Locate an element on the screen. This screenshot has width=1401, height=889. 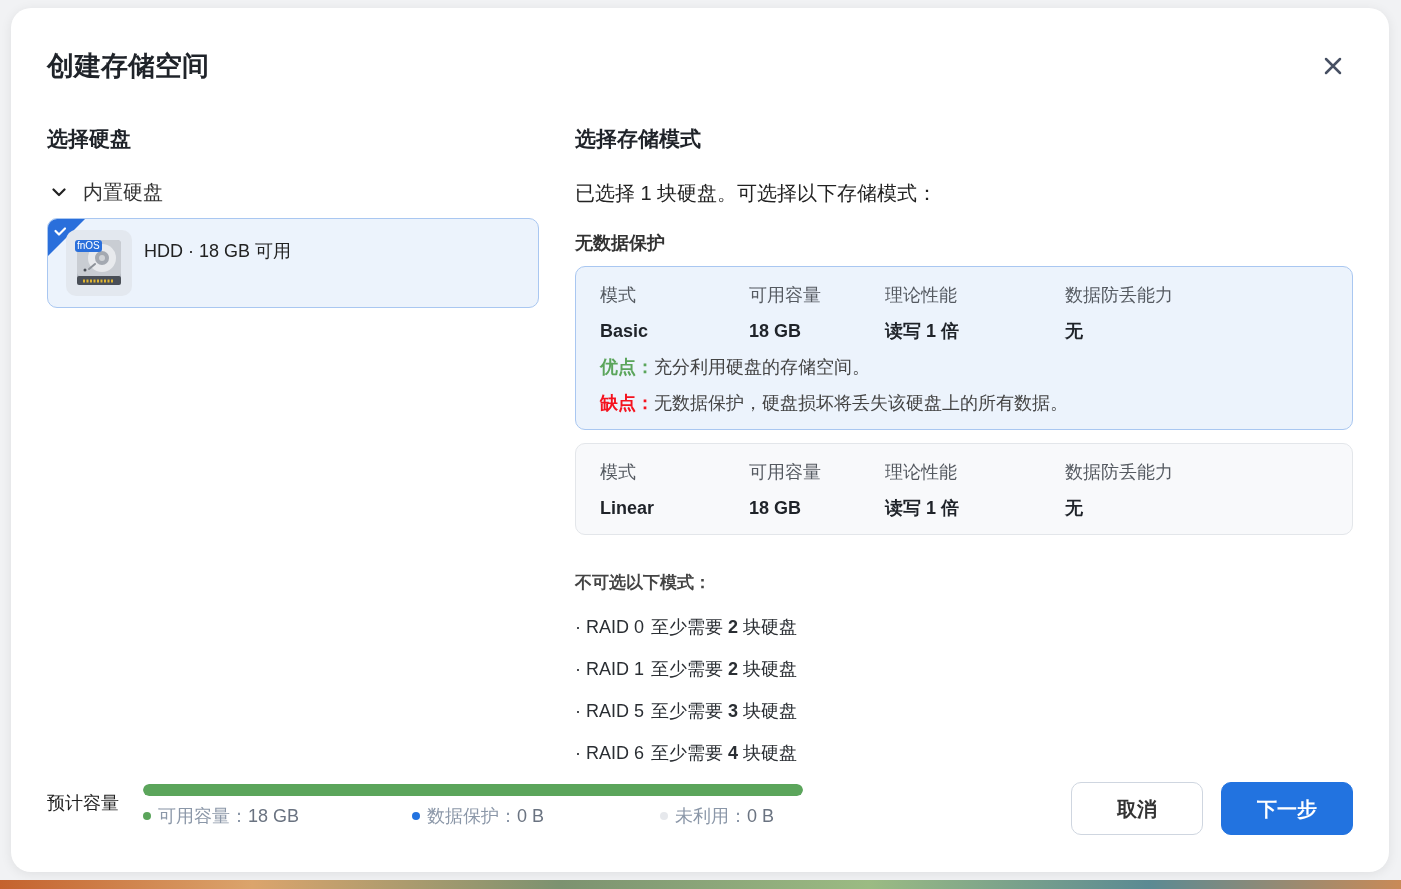
section-subheading: 不可选以下模式： is located at coordinates (643, 583).